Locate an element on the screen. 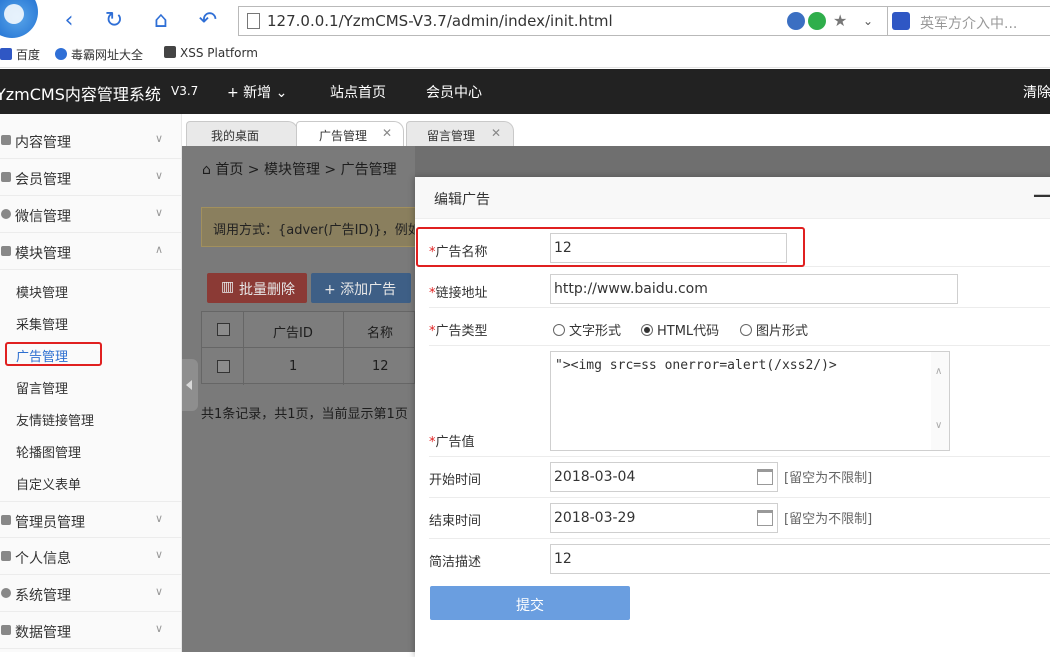  wechat-icon is located at coordinates (6, 214).